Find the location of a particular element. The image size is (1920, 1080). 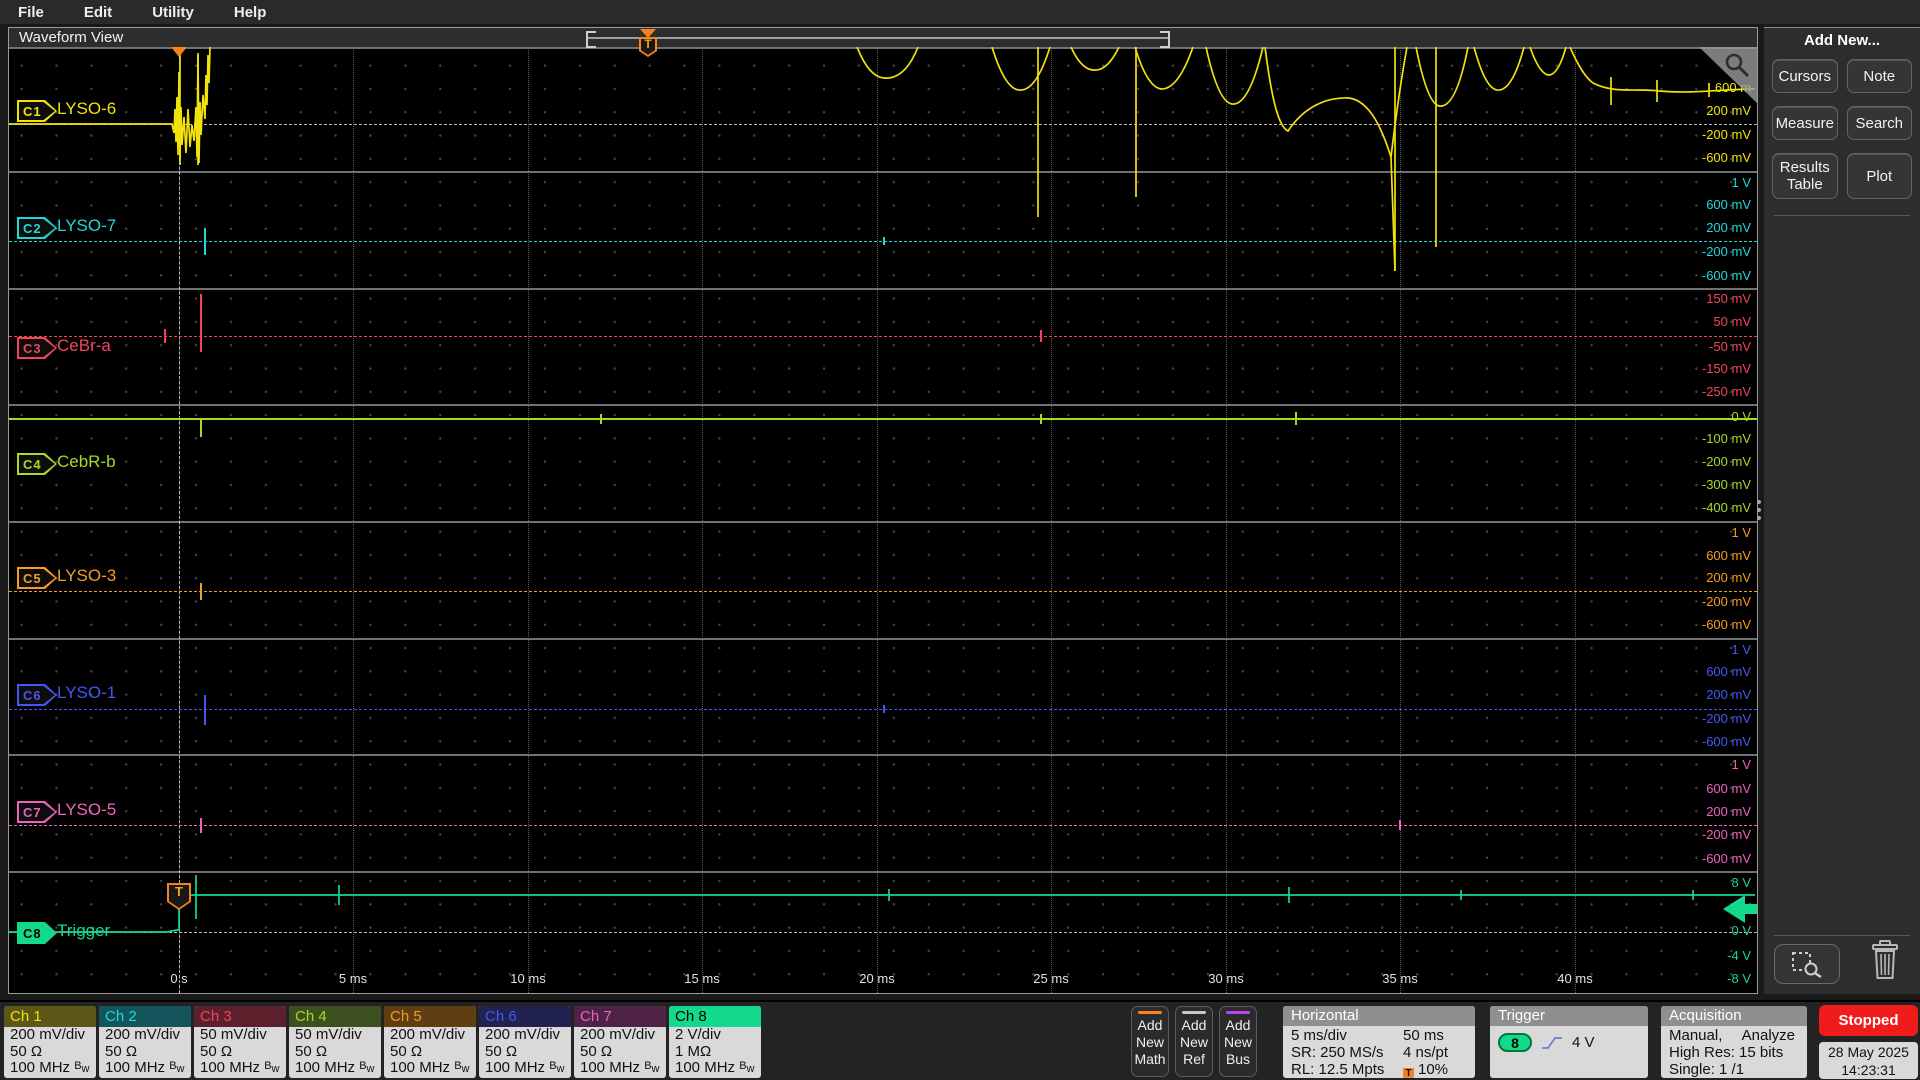

trigger-panel: Trigger 8 4 V is located at coordinates (1569, 1042).